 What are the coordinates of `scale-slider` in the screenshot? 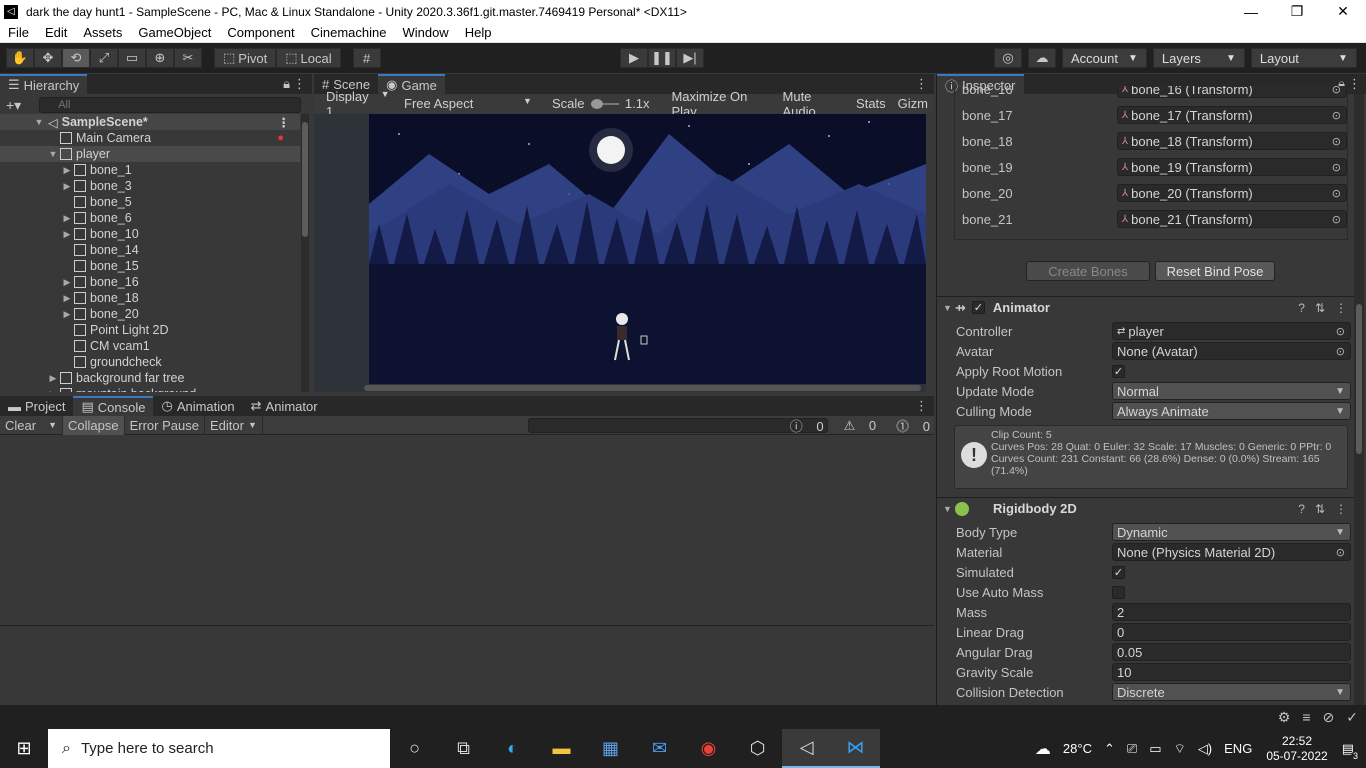 It's located at (604, 103).